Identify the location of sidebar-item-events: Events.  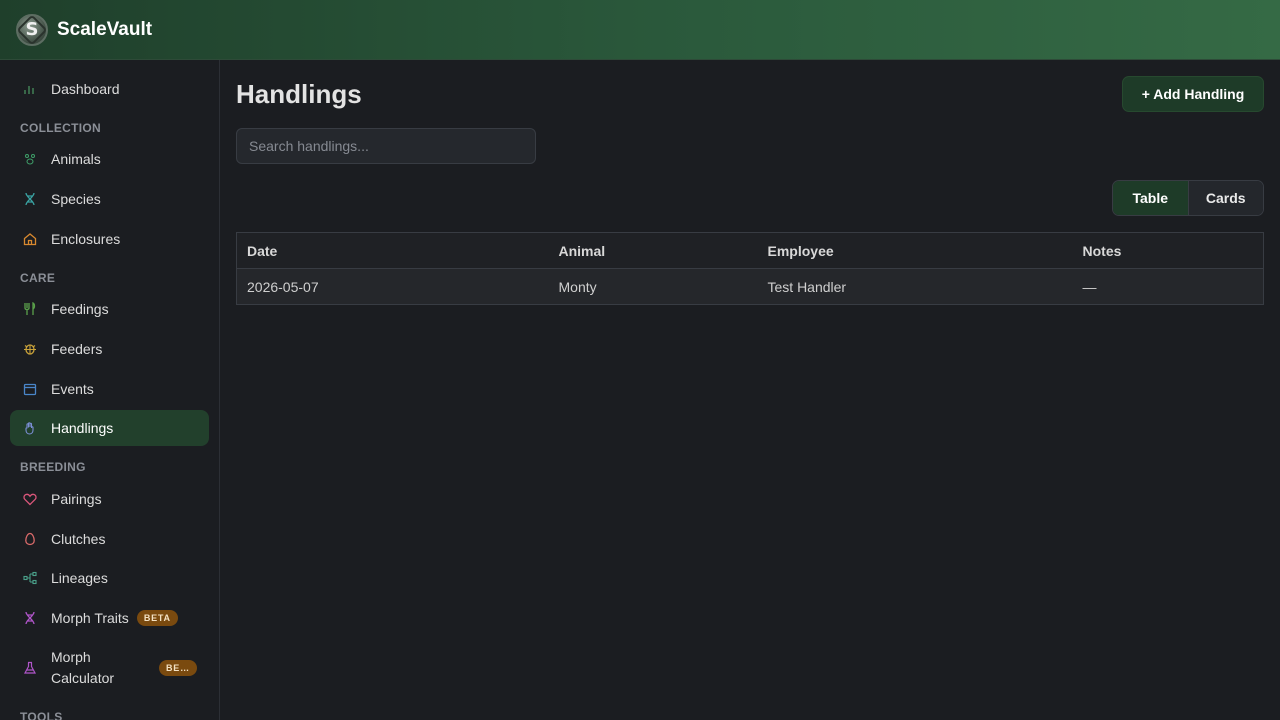
(109, 389).